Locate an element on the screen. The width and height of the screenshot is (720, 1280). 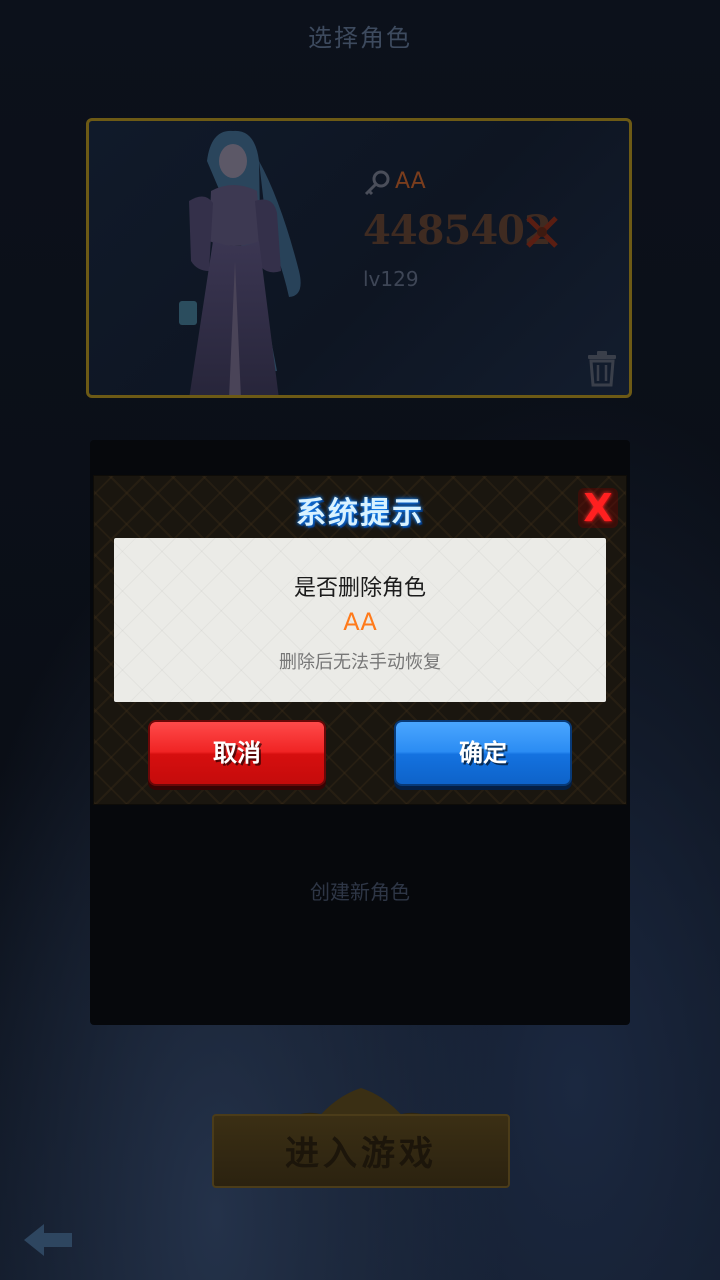
cancel-button: 取消 is located at coordinates (237, 753).